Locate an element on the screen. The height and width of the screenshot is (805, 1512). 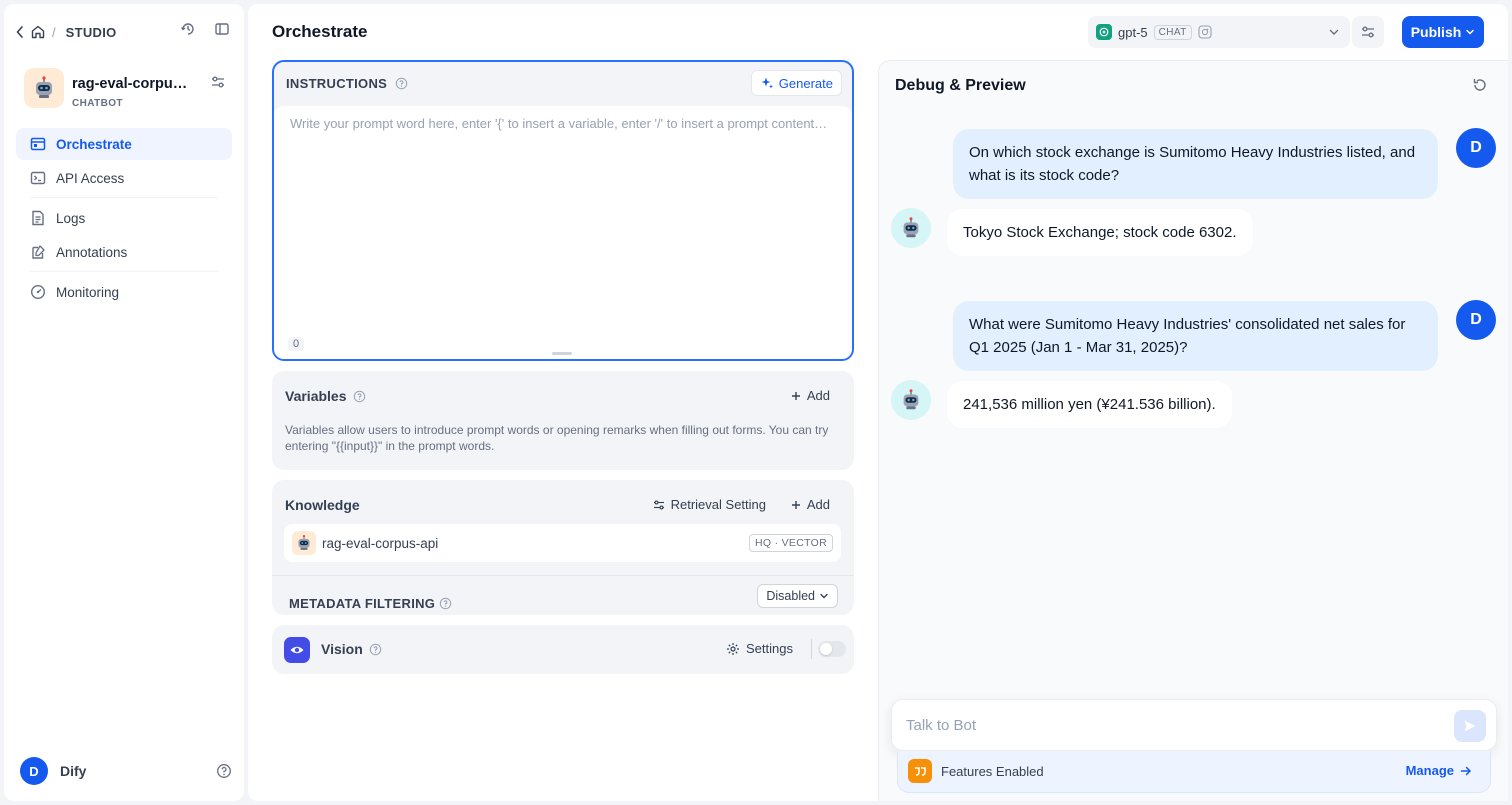
app-info: rag-eval-corpus-api CHATBOT is located at coordinates (129, 91).